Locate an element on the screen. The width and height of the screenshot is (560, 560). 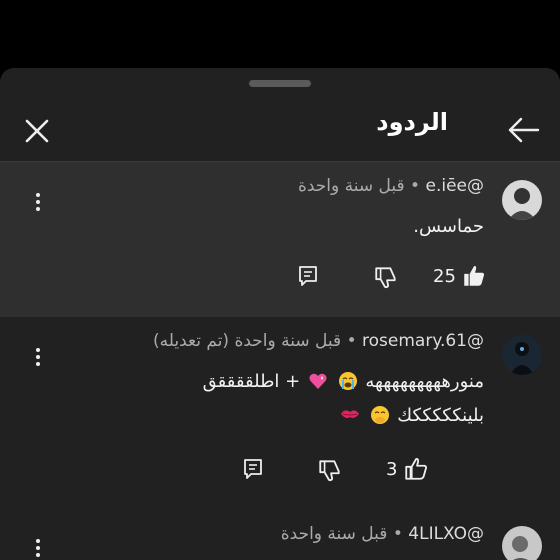
crying-face-emoji-icon is located at coordinates (347, 381).